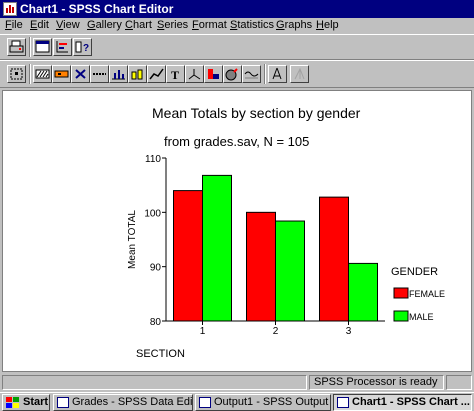 The height and width of the screenshot is (411, 474). I want to click on status-message: SPSS Processor is ready, so click(376, 382).